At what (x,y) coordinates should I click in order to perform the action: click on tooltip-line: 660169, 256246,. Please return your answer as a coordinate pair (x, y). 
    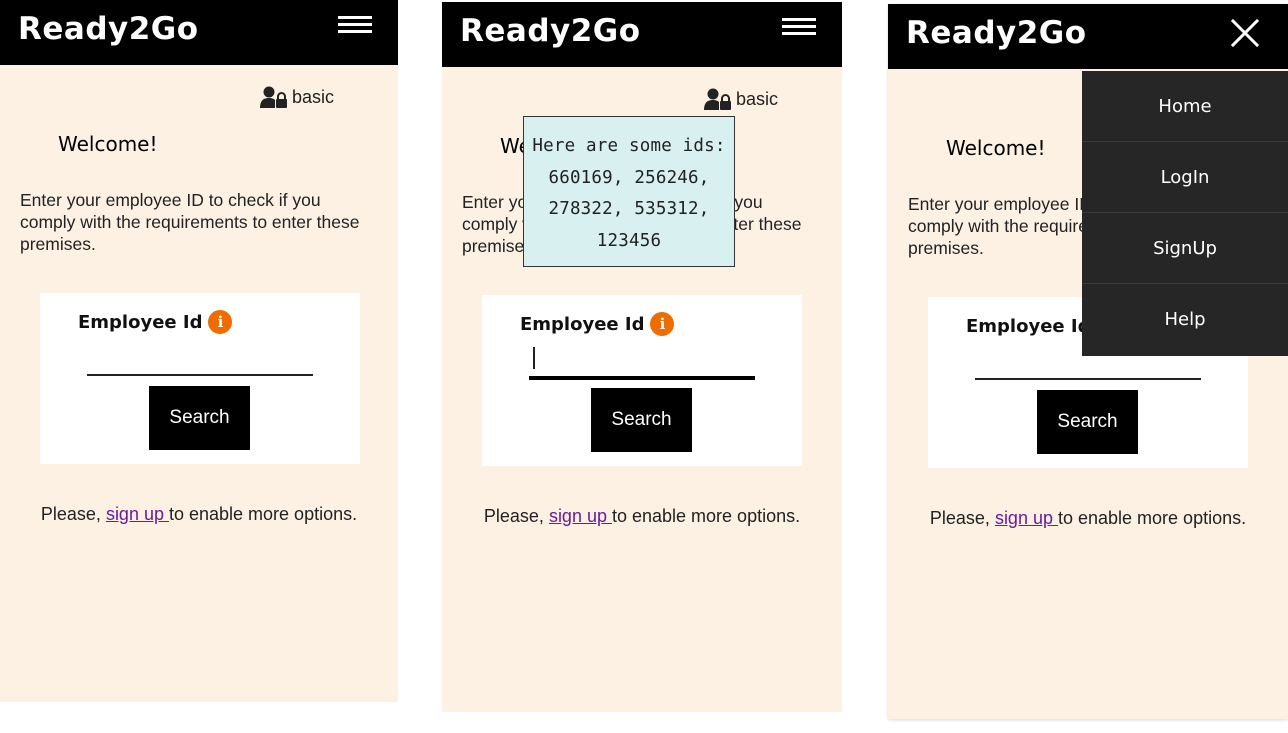
    Looking at the image, I should click on (629, 177).